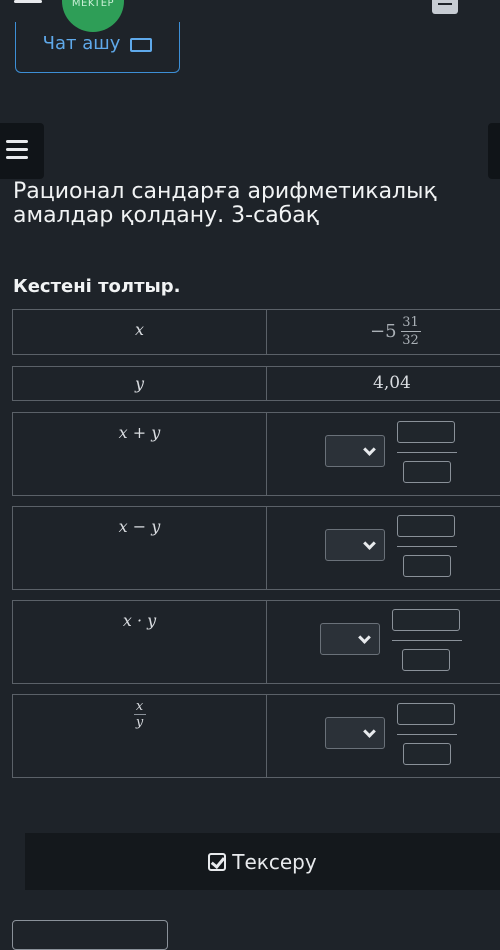 This screenshot has height=950, width=500. Describe the element at coordinates (250, 16) in the screenshot. I see `top-bar: MEKTEP` at that location.